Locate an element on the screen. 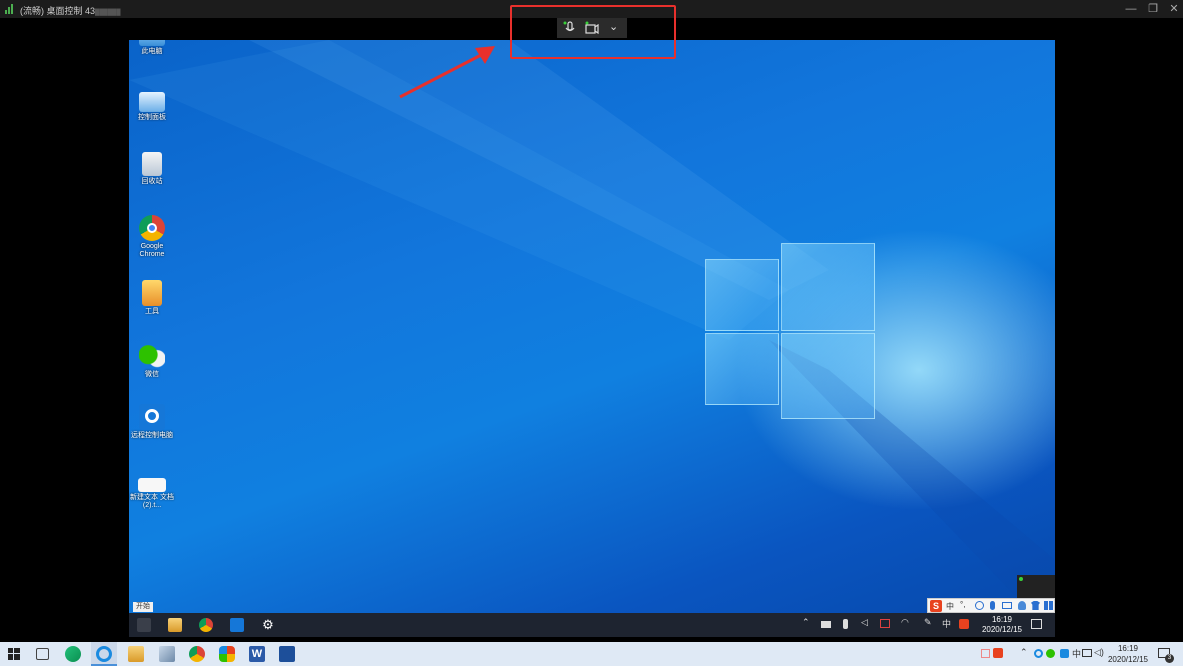  desktop-icon-control-panel: 控制面板 is located at coordinates (152, 107).